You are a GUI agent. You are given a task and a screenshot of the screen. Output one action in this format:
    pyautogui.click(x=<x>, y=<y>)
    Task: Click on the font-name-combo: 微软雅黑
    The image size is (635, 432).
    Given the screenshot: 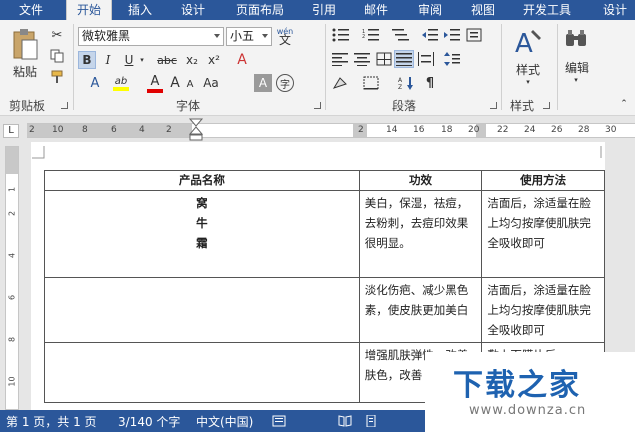 What is the action you would take?
    pyautogui.click(x=151, y=36)
    